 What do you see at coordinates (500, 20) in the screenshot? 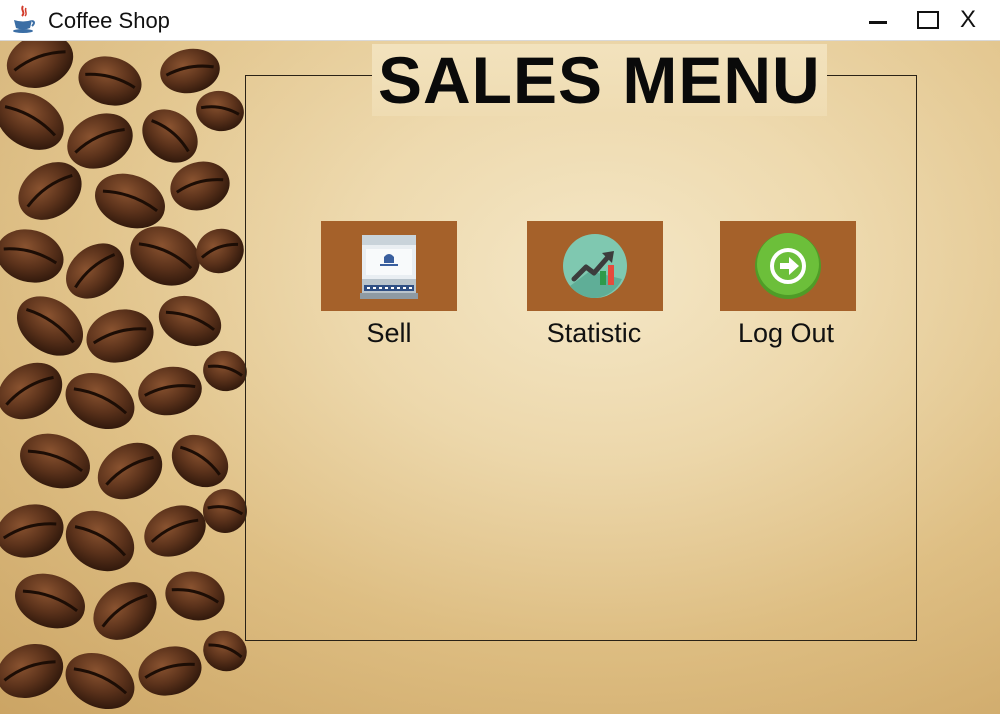
I see `title-bar: Coffee Shop X` at bounding box center [500, 20].